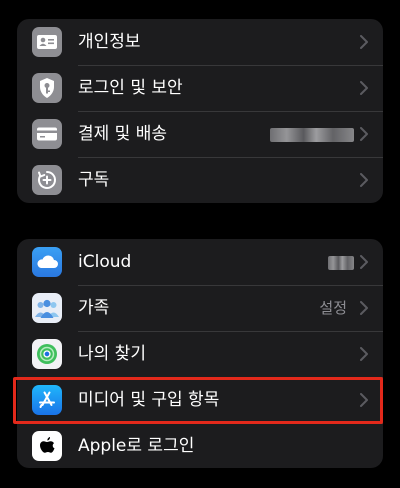  What do you see at coordinates (94, 180) in the screenshot?
I see `row-label: 구독` at bounding box center [94, 180].